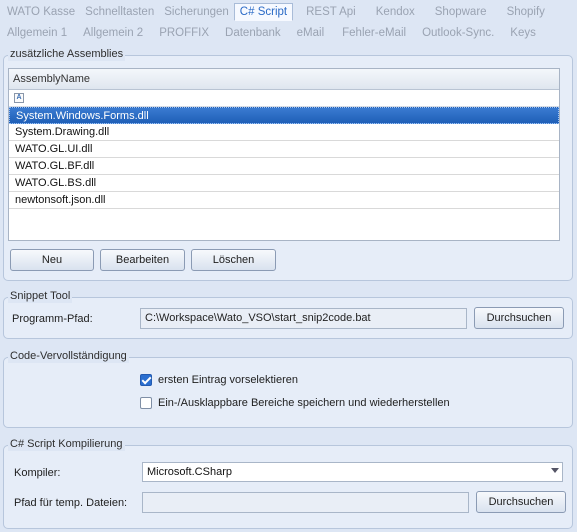  What do you see at coordinates (519, 318) in the screenshot?
I see `snippet-browse-button: Durchsuchen` at bounding box center [519, 318].